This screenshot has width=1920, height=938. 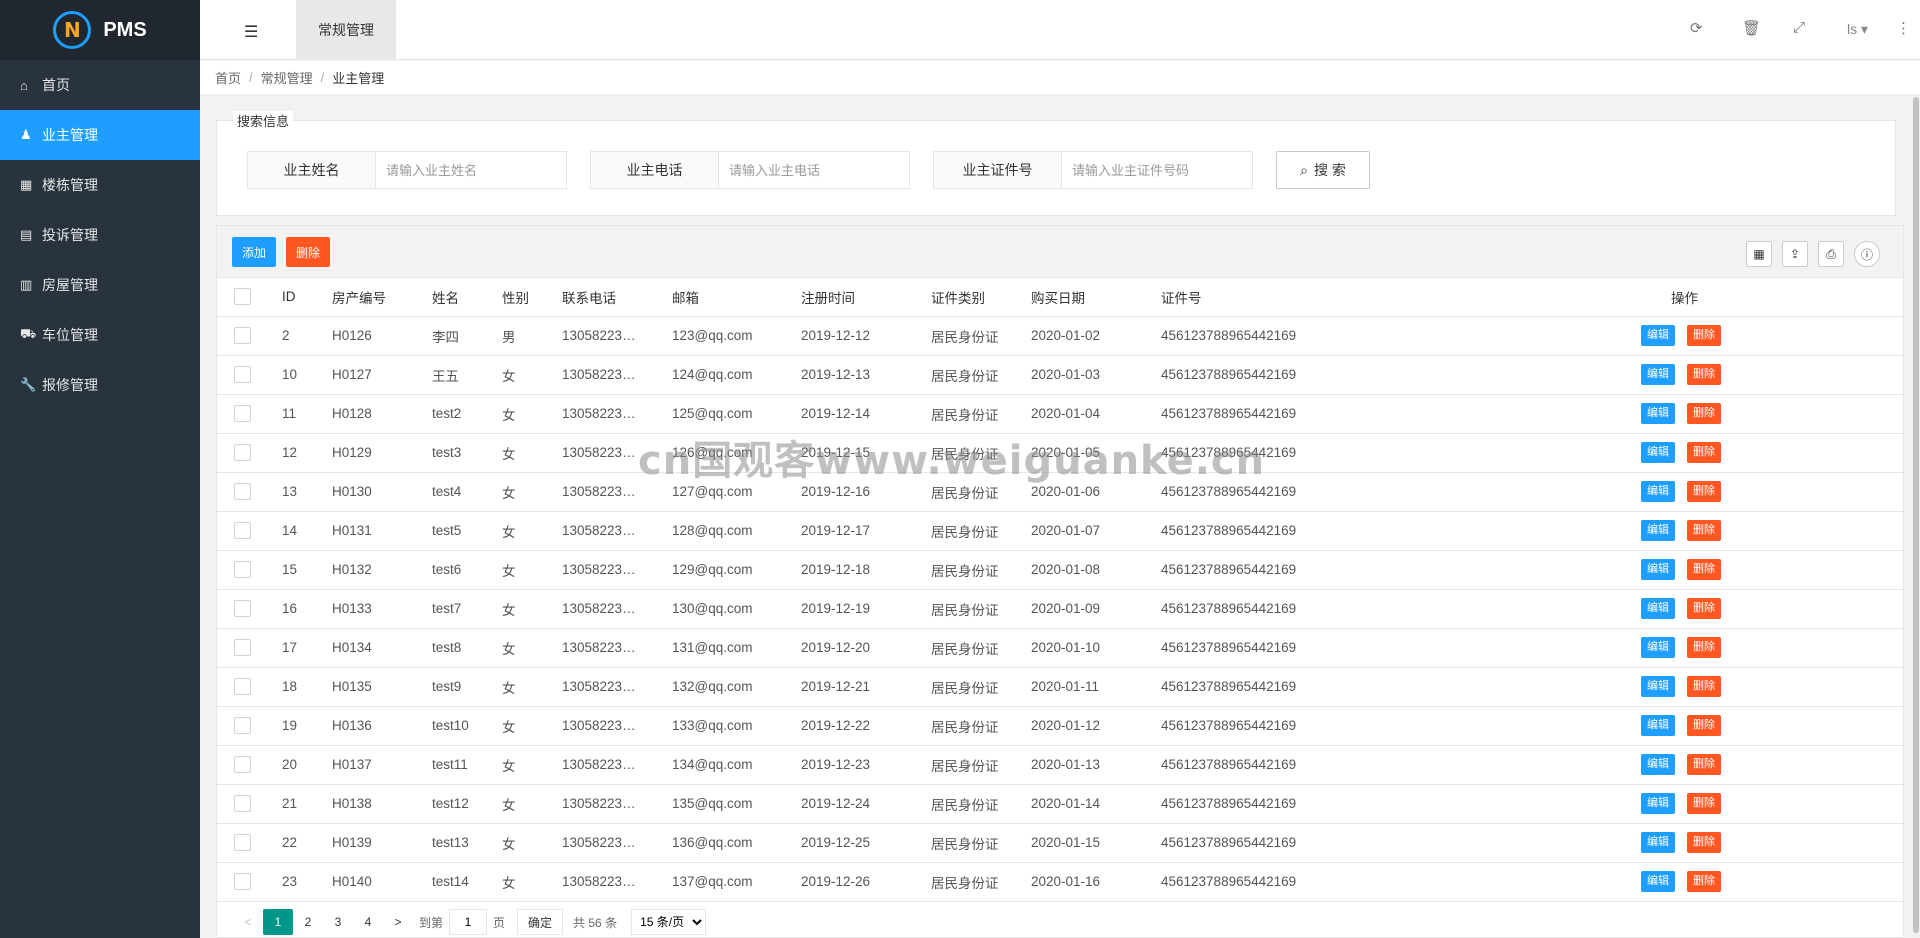 What do you see at coordinates (251, 32) in the screenshot?
I see `menu-toggle-icon: ☰` at bounding box center [251, 32].